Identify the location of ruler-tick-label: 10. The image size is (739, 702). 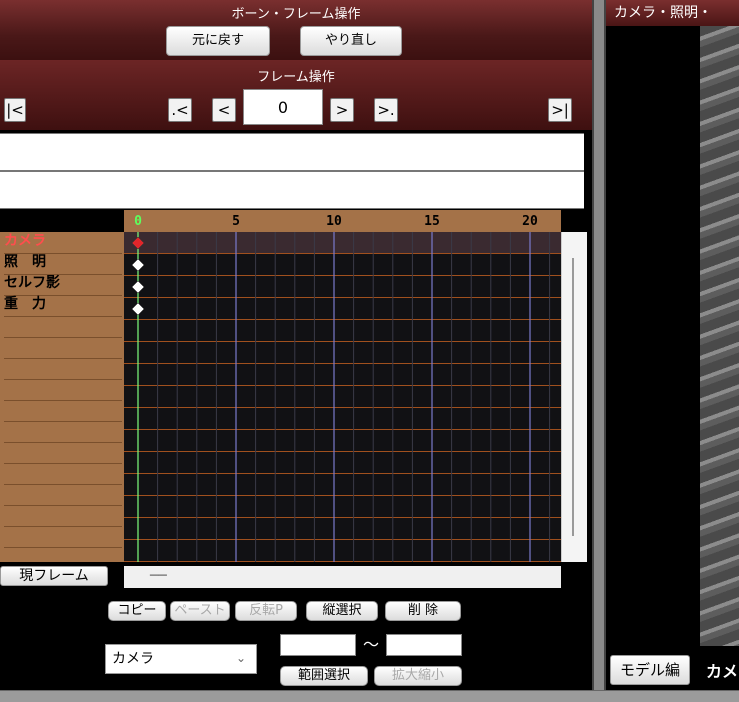
(334, 221).